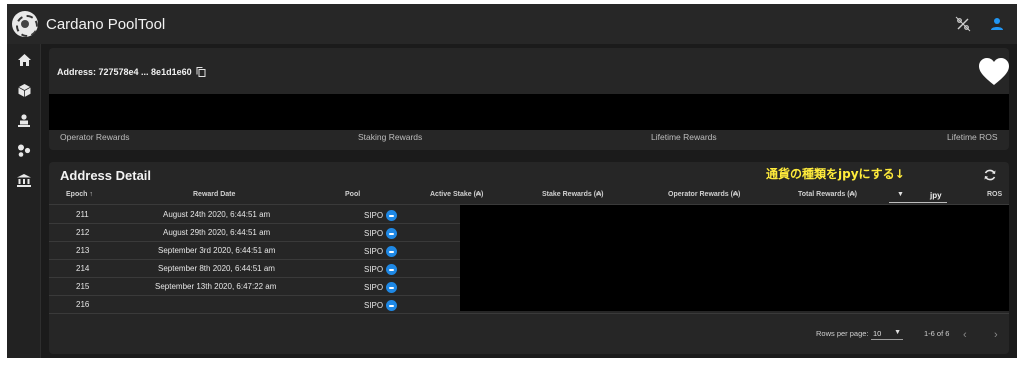 The height and width of the screenshot is (366, 1024). I want to click on refresh-icon, so click(990, 175).